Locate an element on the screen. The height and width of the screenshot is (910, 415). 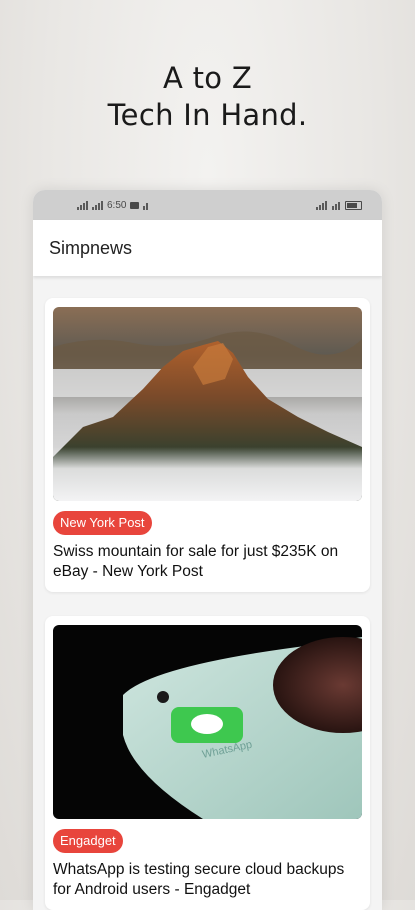
headline: A to Z Tech In Hand. is located at coordinates (207, 97).